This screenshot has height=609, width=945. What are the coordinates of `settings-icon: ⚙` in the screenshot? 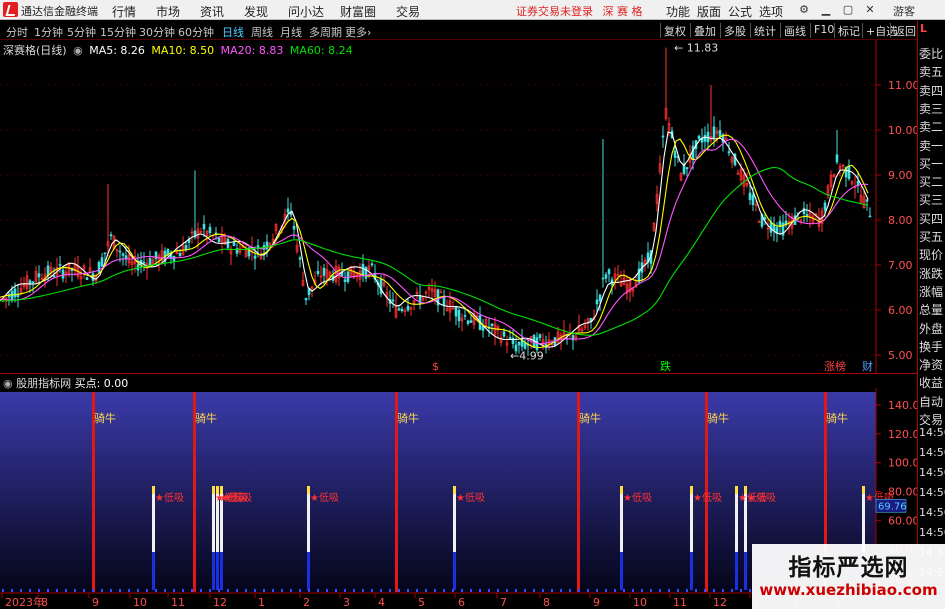 It's located at (804, 9).